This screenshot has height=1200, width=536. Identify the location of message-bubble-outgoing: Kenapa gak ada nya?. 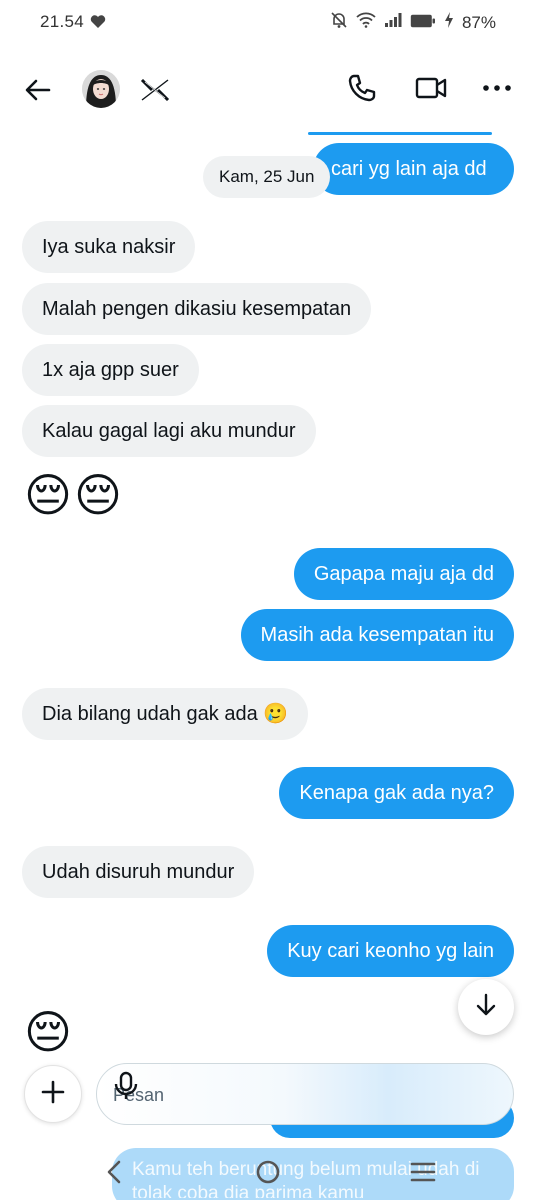
(396, 793).